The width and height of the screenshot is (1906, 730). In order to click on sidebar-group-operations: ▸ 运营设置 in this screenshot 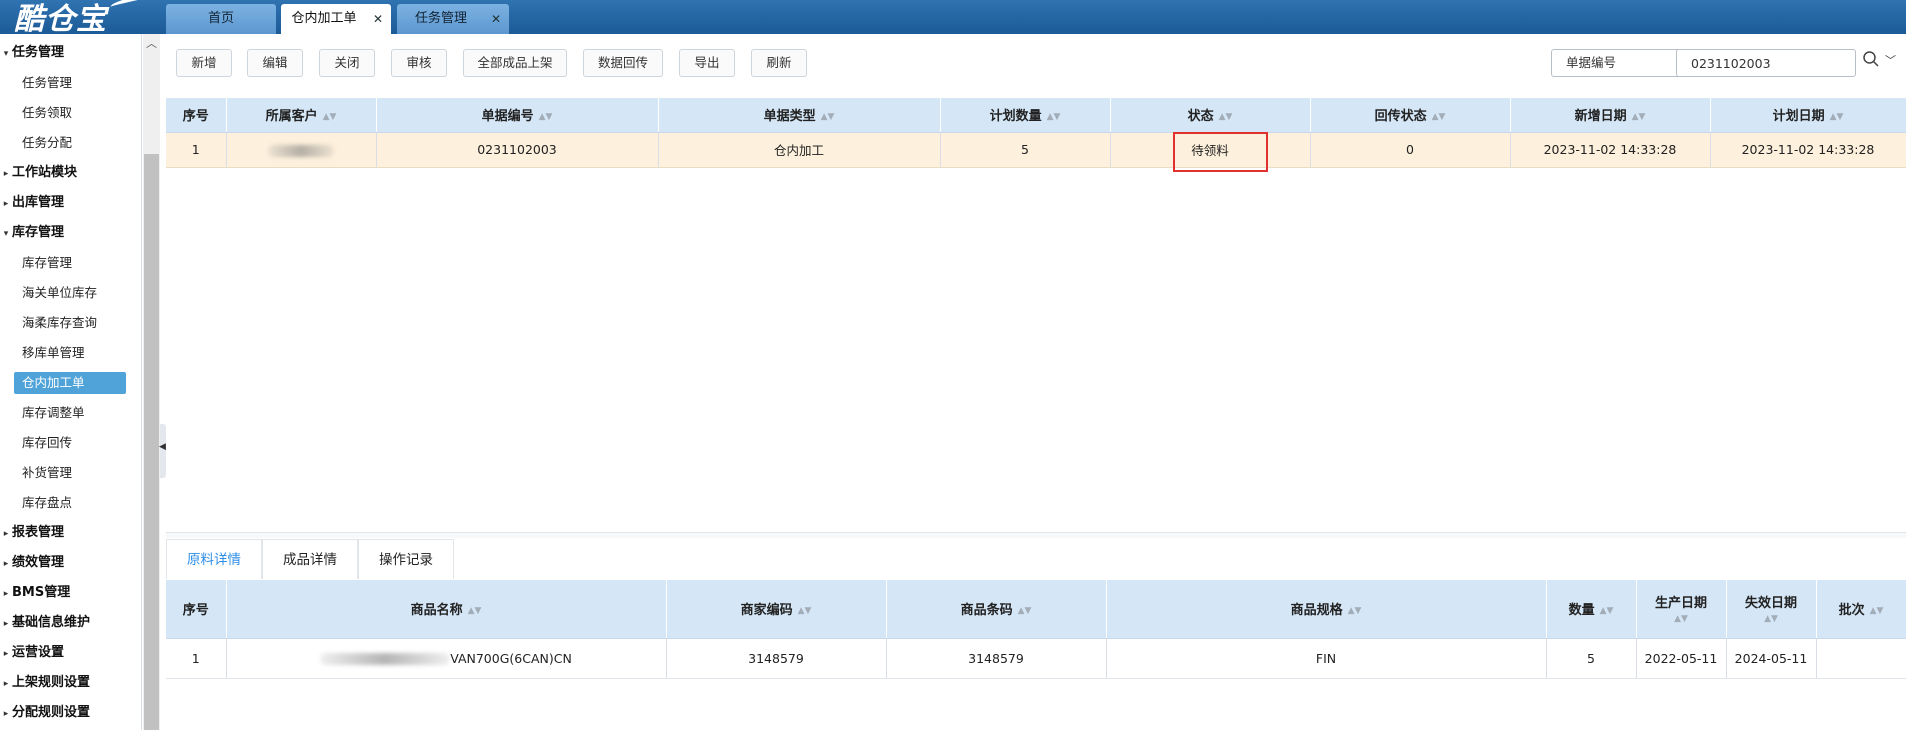, I will do `click(32, 653)`.